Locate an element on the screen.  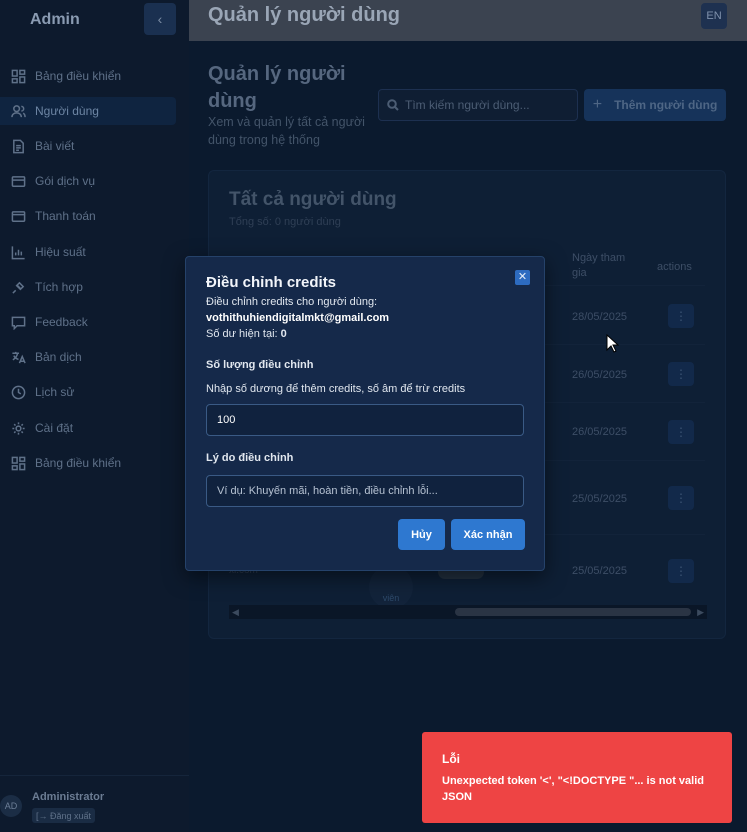
language-toggle: EN is located at coordinates (714, 16).